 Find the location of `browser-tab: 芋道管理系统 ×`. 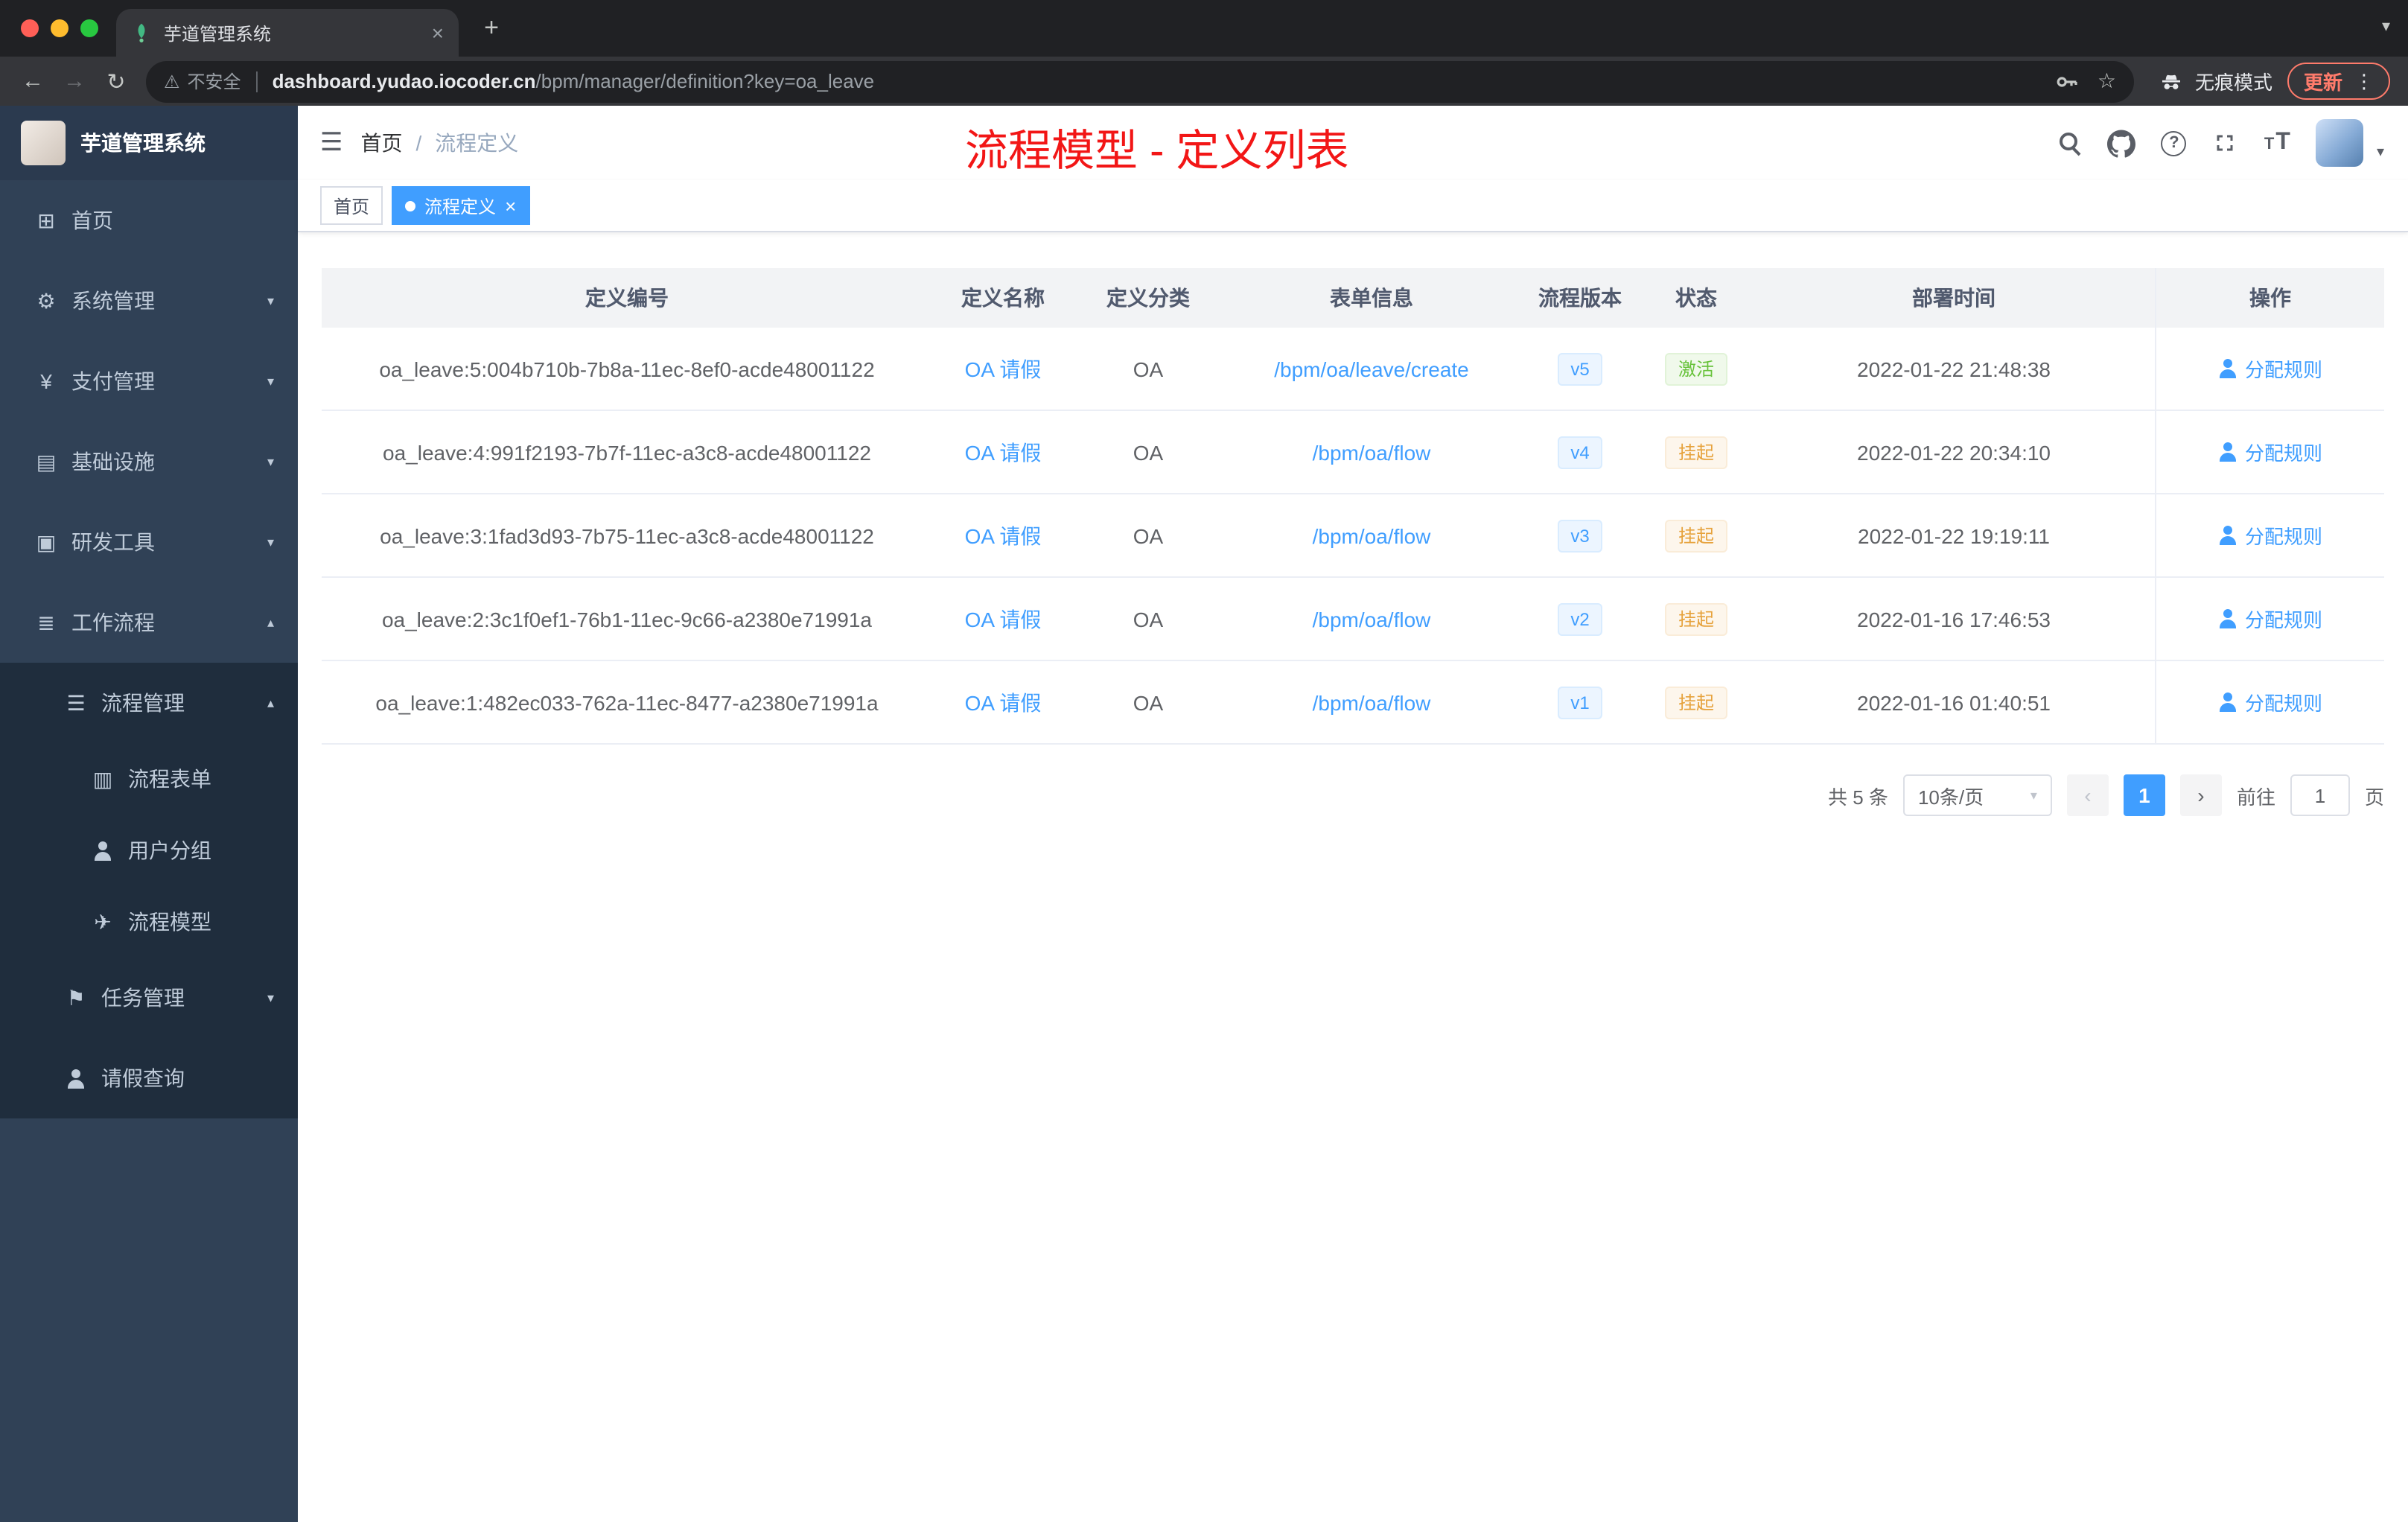

browser-tab: 芋道管理系统 × is located at coordinates (287, 33).